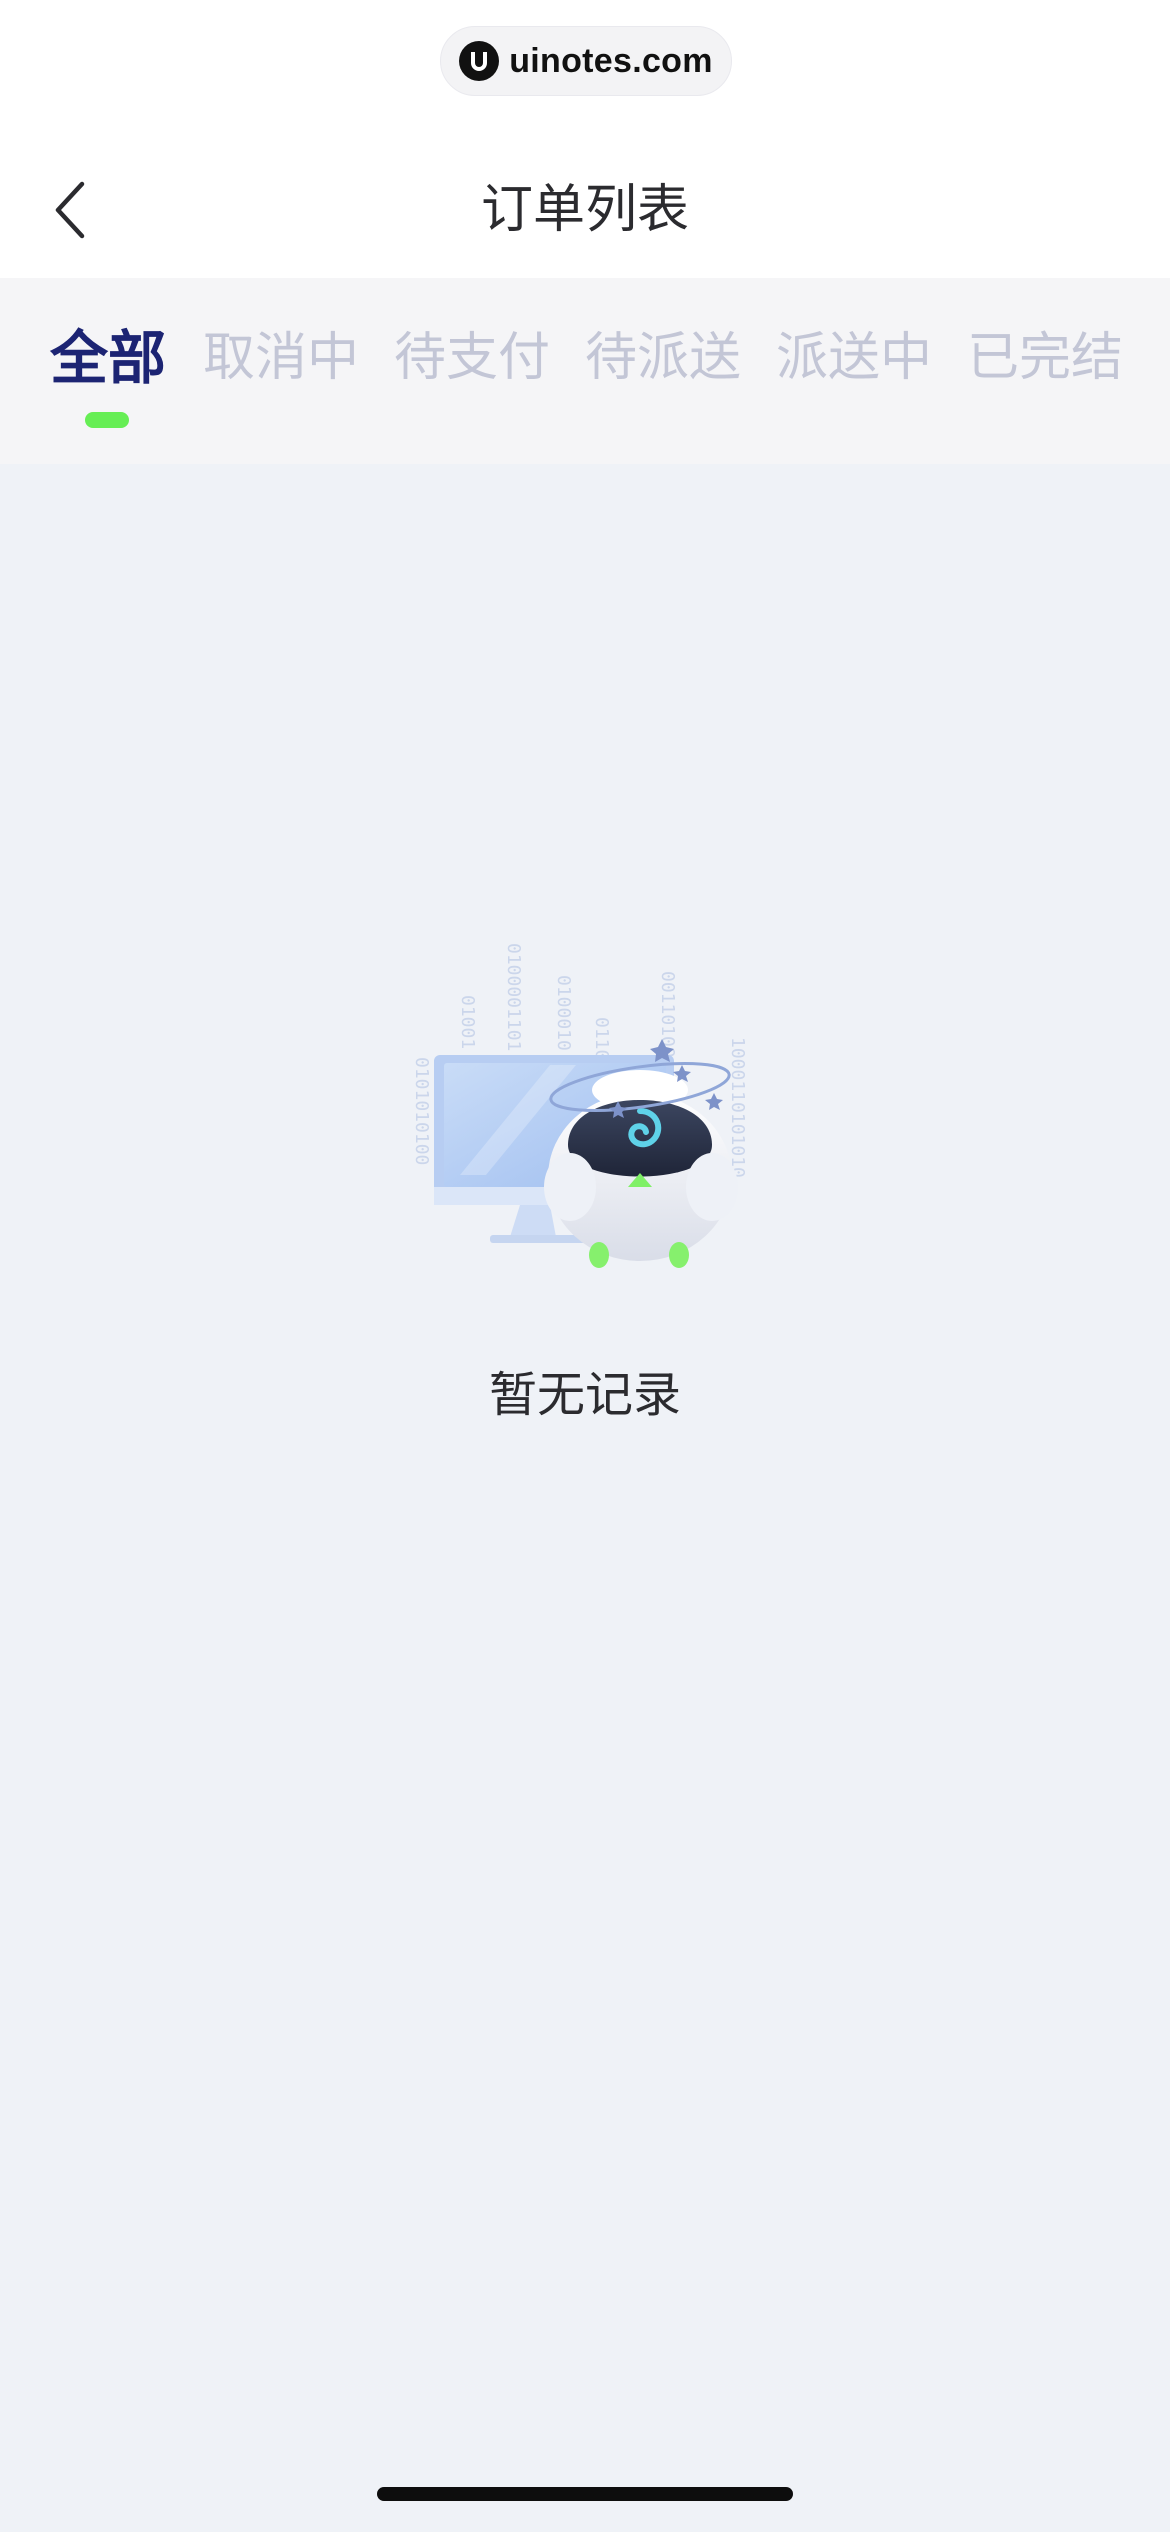  What do you see at coordinates (513, 997) in the screenshot?
I see `svg-text: 0100001101` at bounding box center [513, 997].